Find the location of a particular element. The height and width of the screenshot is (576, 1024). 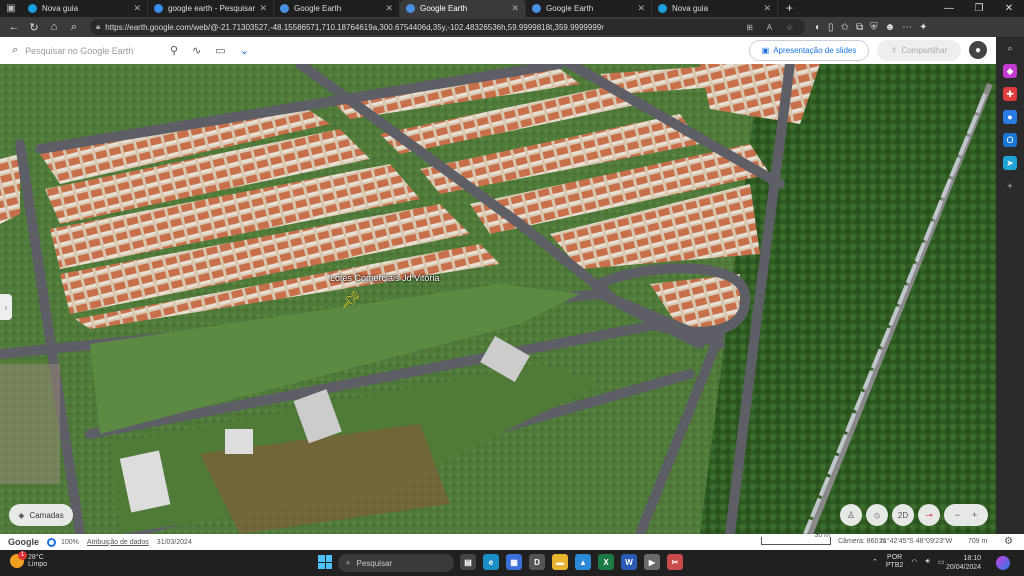

weather-widget: 1 28°C Limpo is located at coordinates (28, 559).